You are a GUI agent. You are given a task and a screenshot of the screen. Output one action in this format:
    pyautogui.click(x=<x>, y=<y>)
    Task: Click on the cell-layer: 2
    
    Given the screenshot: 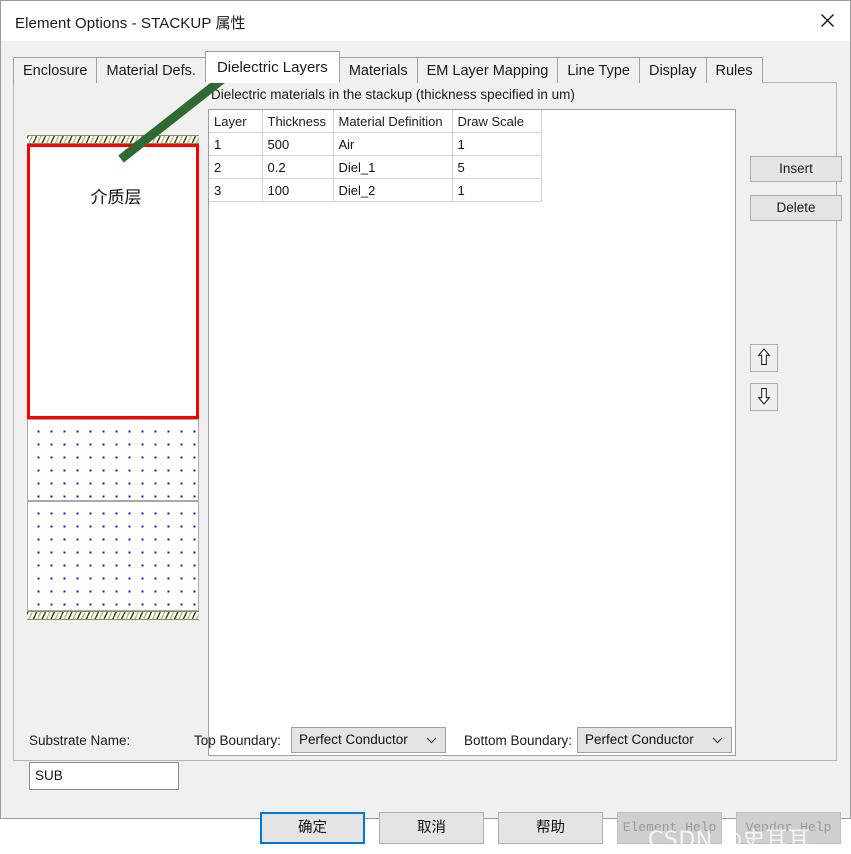 What is the action you would take?
    pyautogui.click(x=236, y=167)
    